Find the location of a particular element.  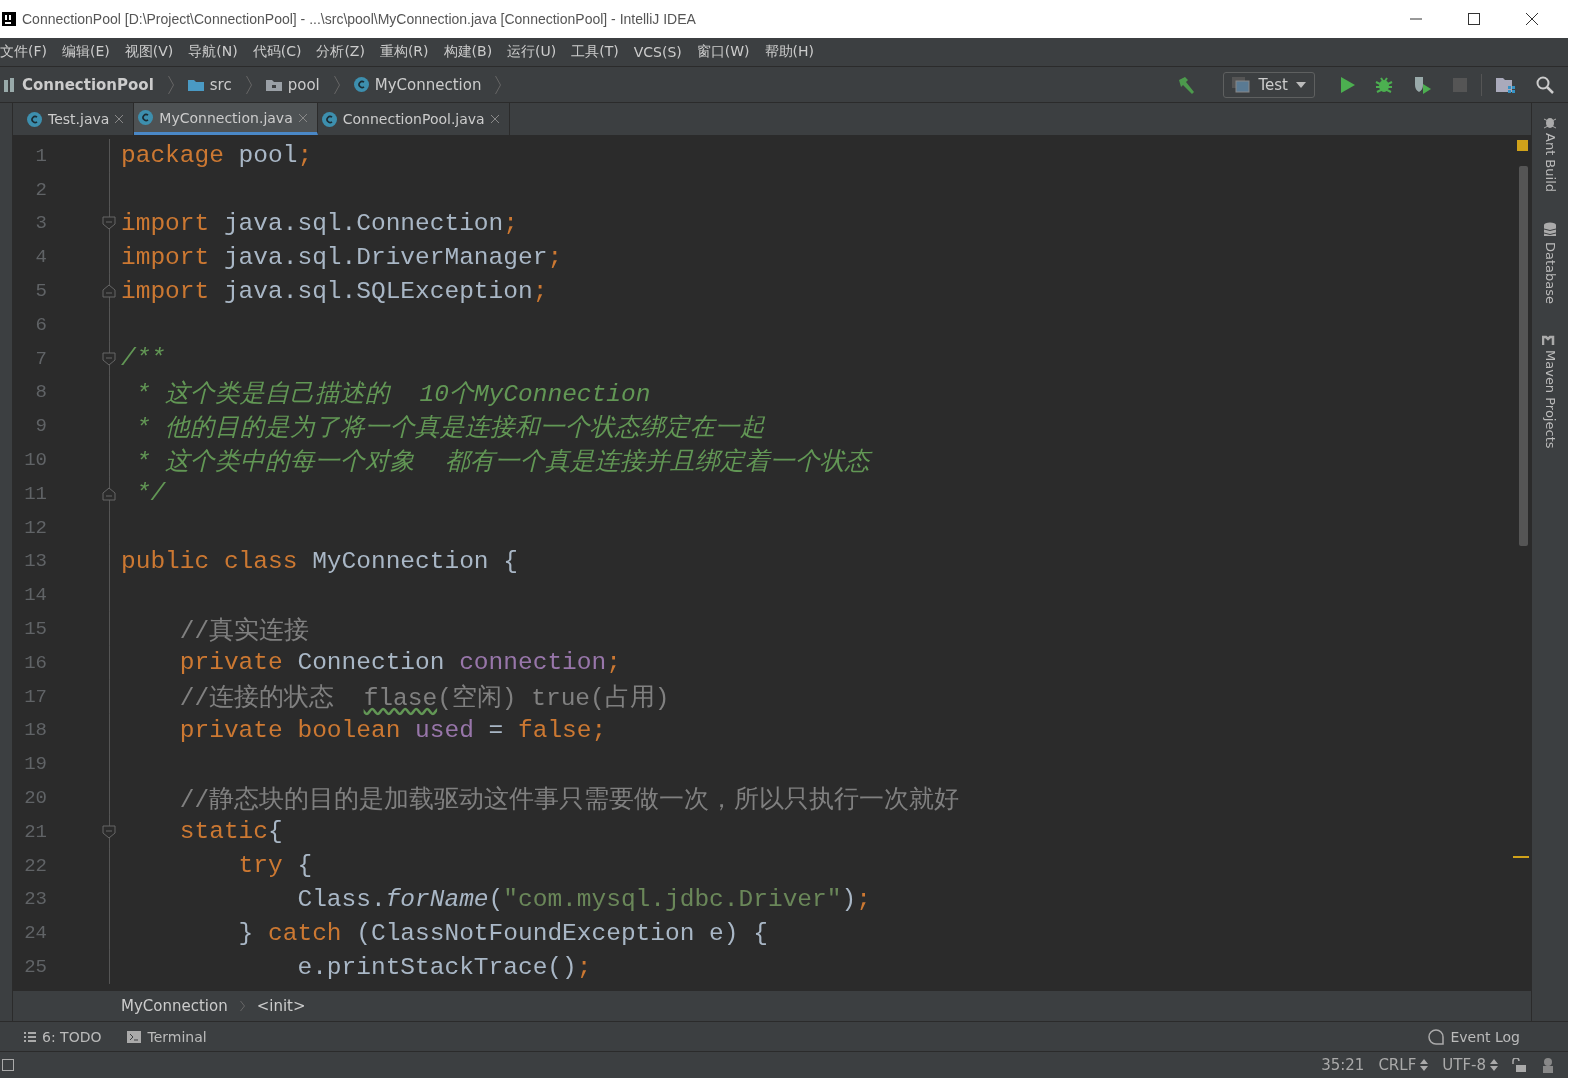

play-icon is located at coordinates (1348, 84).